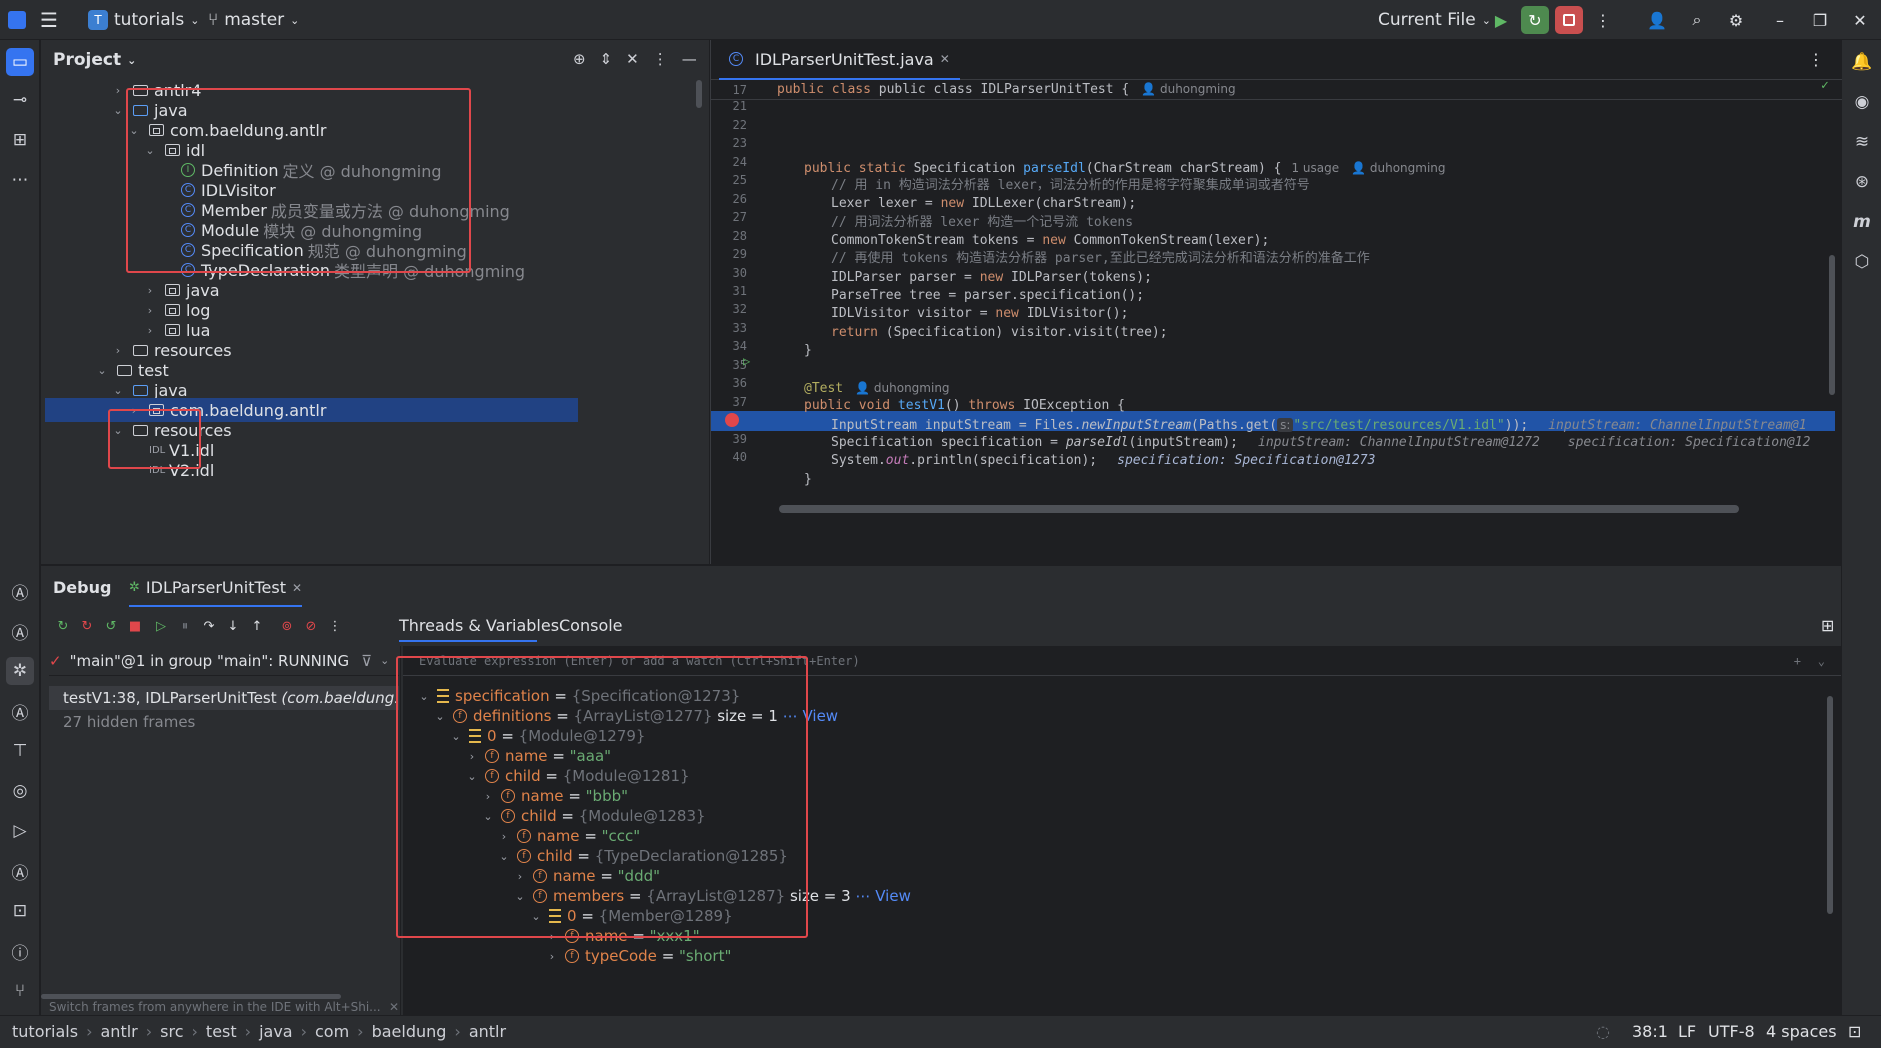 The image size is (1881, 1048). What do you see at coordinates (1731, 1031) in the screenshot?
I see `file-encoding: UTF-8` at bounding box center [1731, 1031].